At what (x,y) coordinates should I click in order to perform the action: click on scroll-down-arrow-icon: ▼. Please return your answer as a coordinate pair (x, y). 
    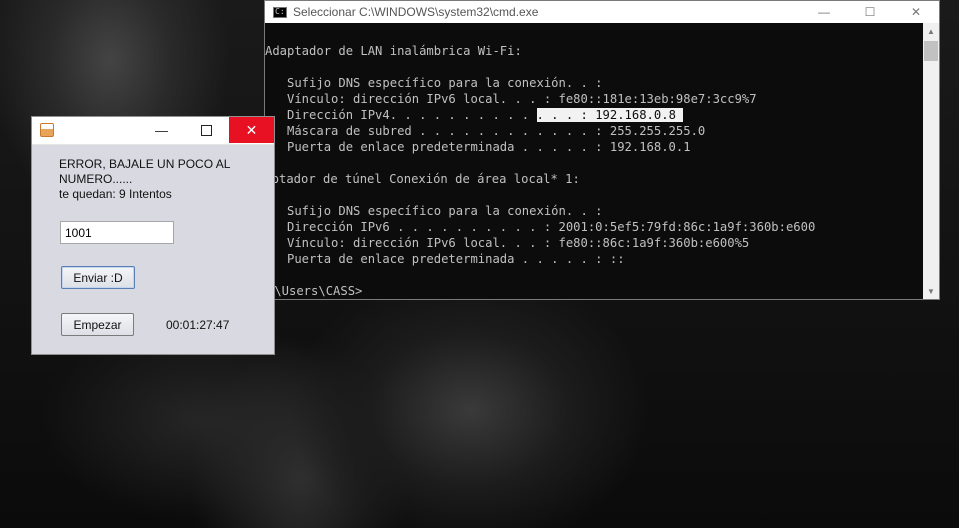
    Looking at the image, I should click on (931, 291).